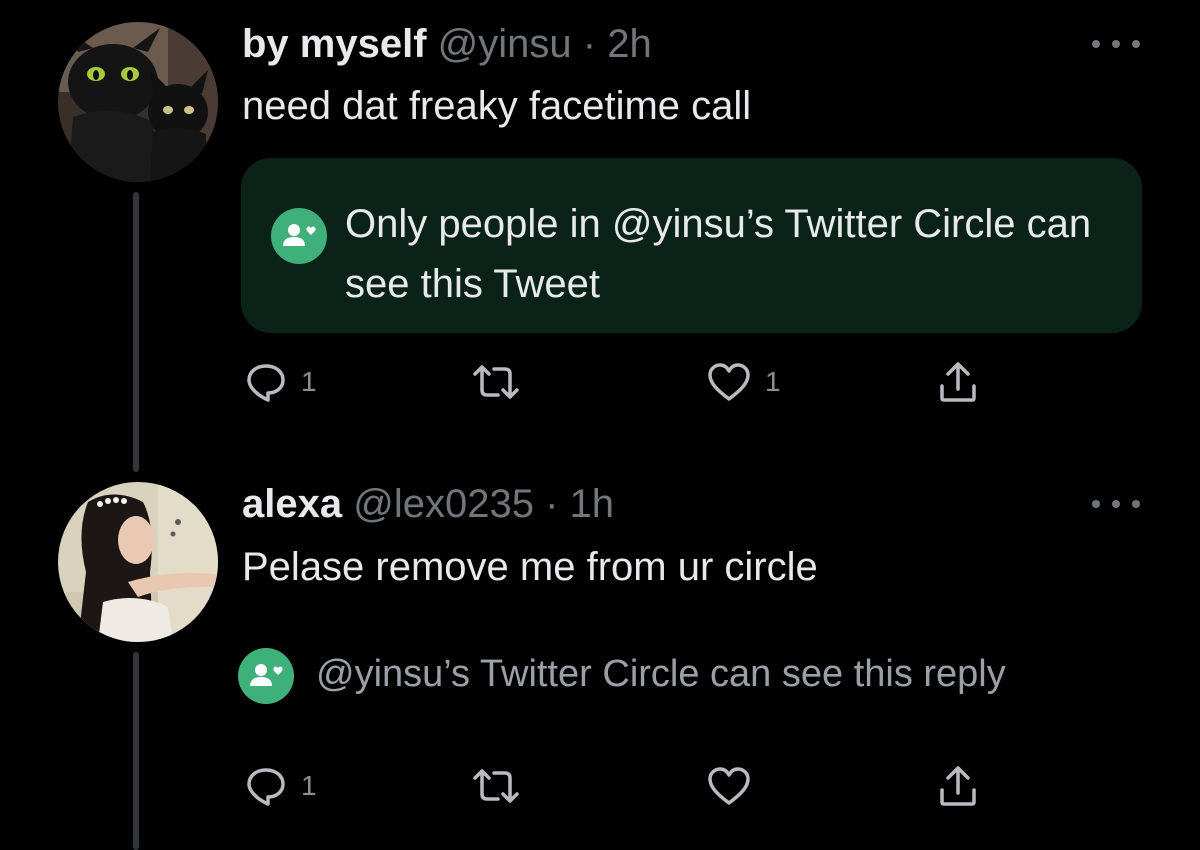 This screenshot has height=850, width=1200. I want to click on display-name: alexa, so click(292, 504).